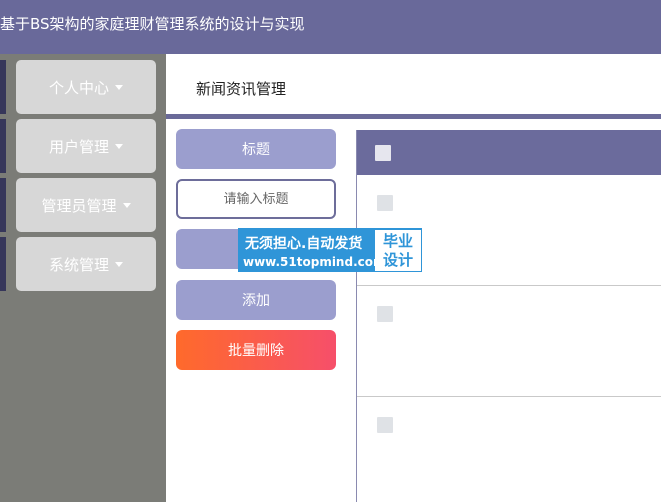 Image resolution: width=661 pixels, height=502 pixels. I want to click on watermark-badge-line1: 毕业, so click(397, 241).